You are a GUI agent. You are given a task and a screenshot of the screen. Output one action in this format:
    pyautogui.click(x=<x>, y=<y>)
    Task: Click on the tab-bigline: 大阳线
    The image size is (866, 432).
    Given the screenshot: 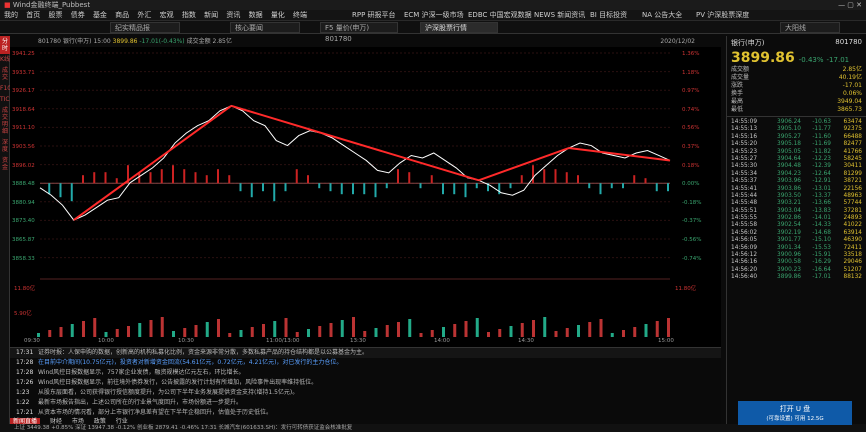 What is the action you would take?
    pyautogui.click(x=810, y=27)
    